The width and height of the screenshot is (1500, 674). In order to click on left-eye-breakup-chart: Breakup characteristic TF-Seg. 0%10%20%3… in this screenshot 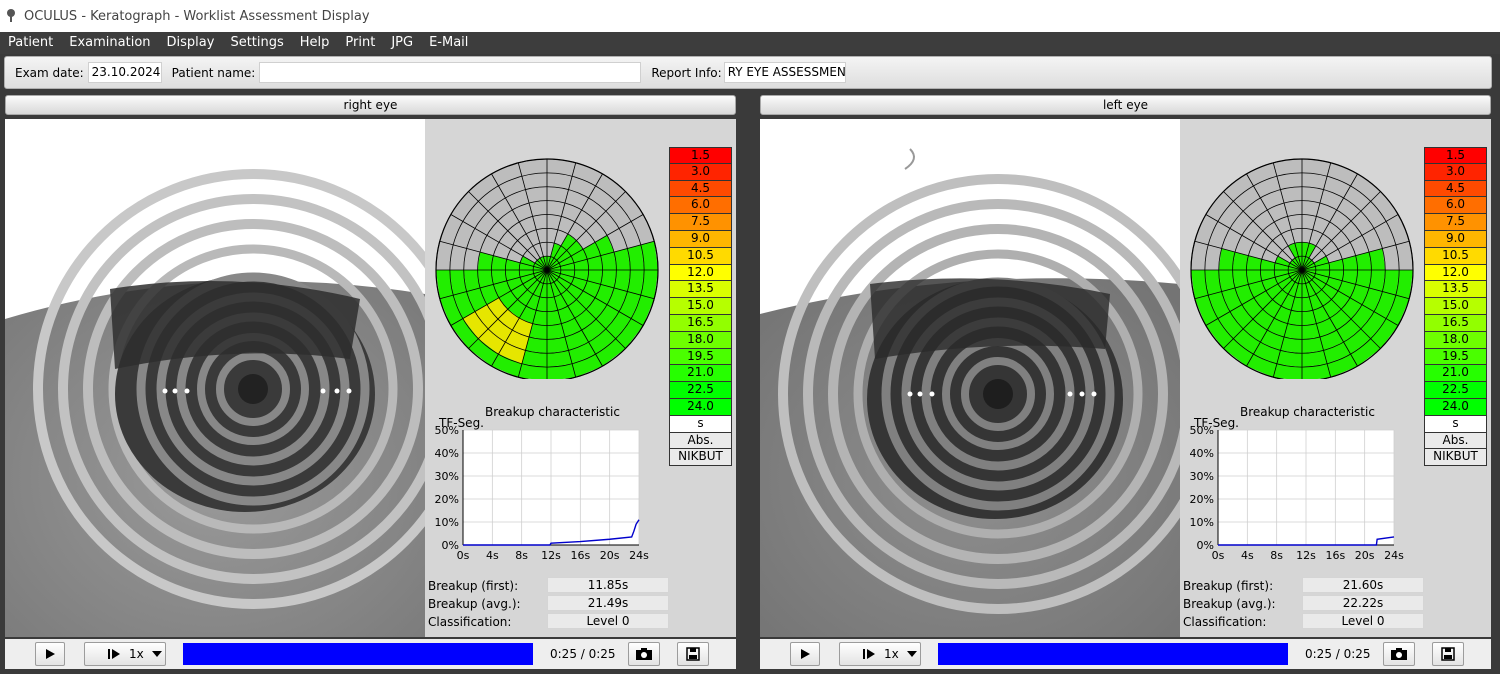, I will do `click(1297, 483)`.